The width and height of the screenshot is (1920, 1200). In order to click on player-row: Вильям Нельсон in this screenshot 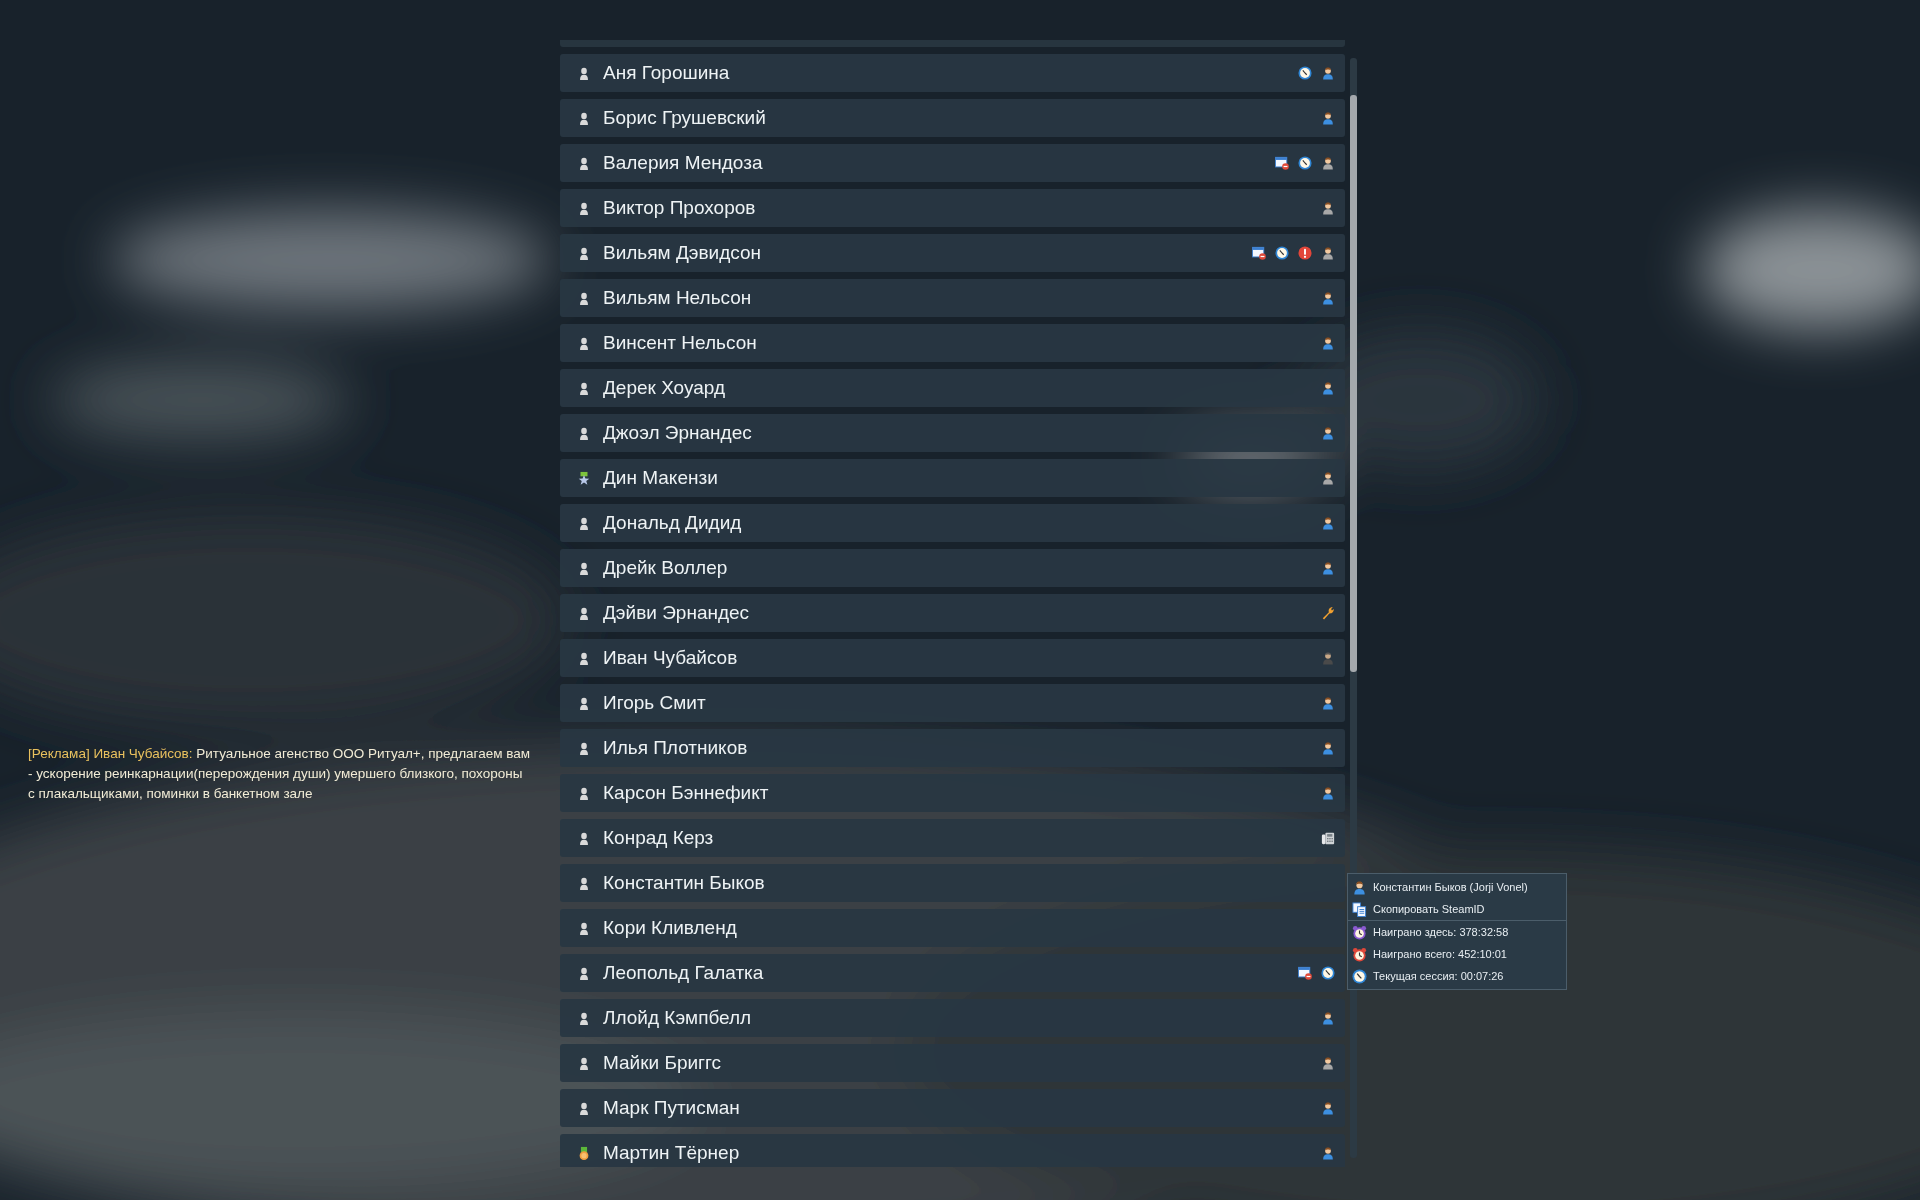, I will do `click(952, 298)`.